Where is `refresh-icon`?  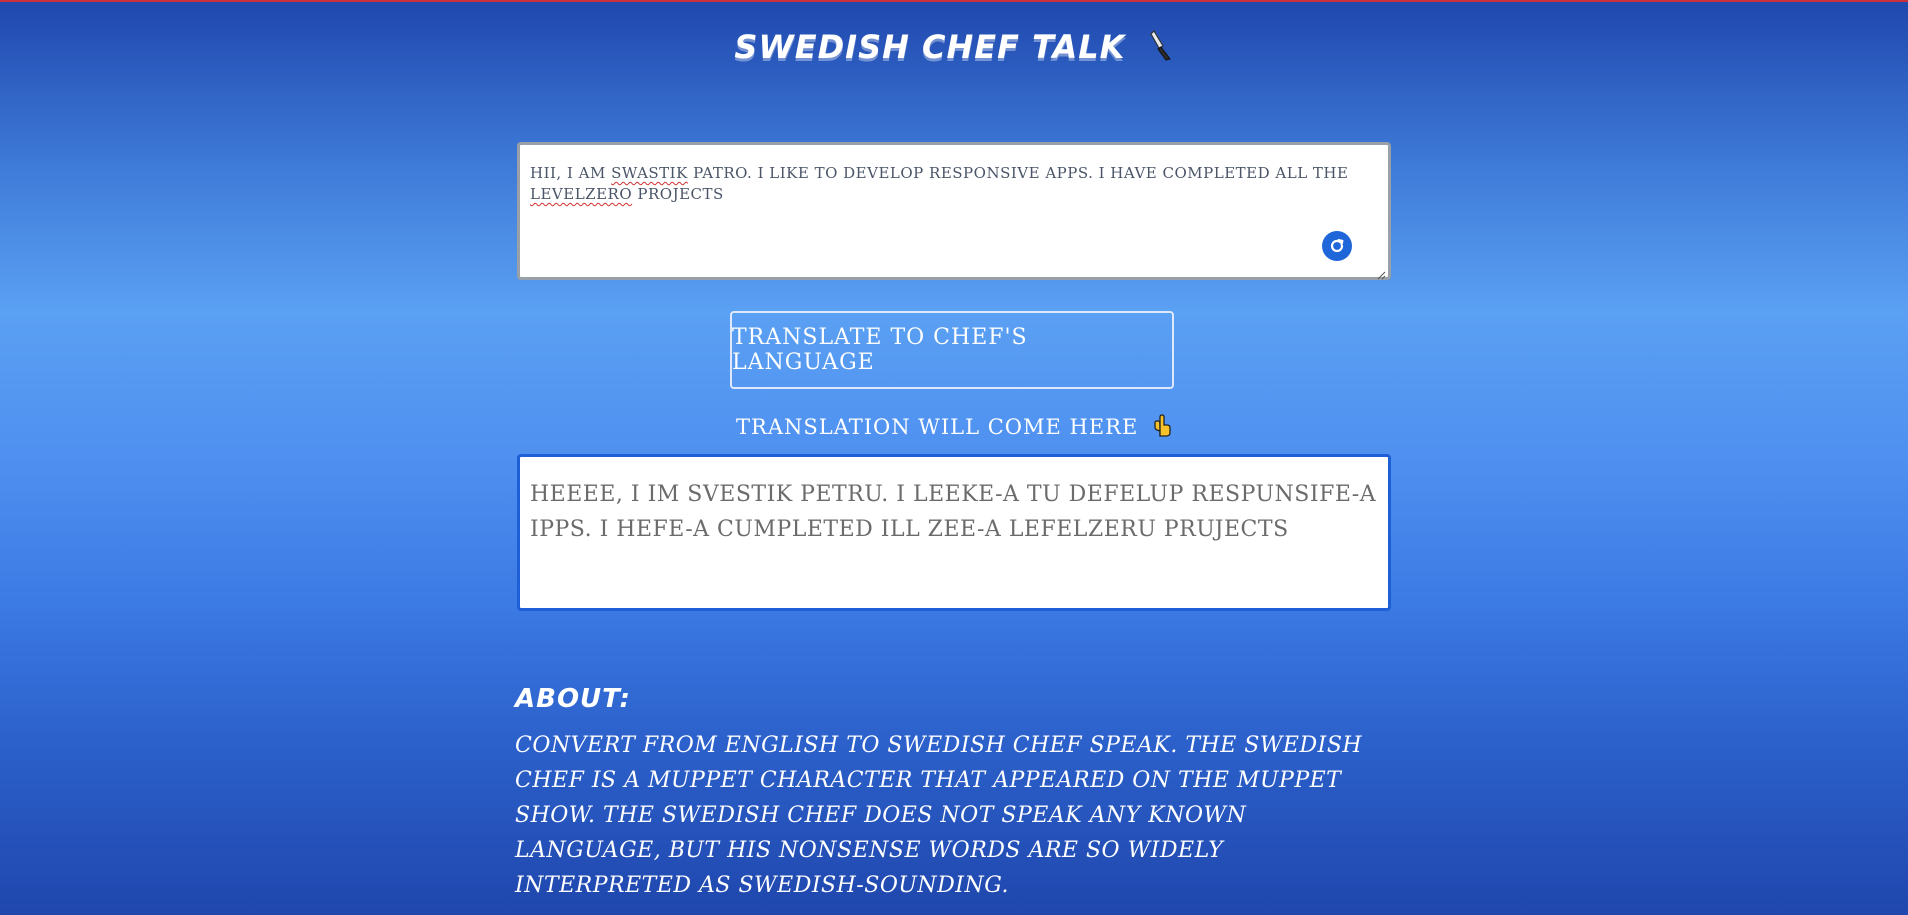 refresh-icon is located at coordinates (1337, 246).